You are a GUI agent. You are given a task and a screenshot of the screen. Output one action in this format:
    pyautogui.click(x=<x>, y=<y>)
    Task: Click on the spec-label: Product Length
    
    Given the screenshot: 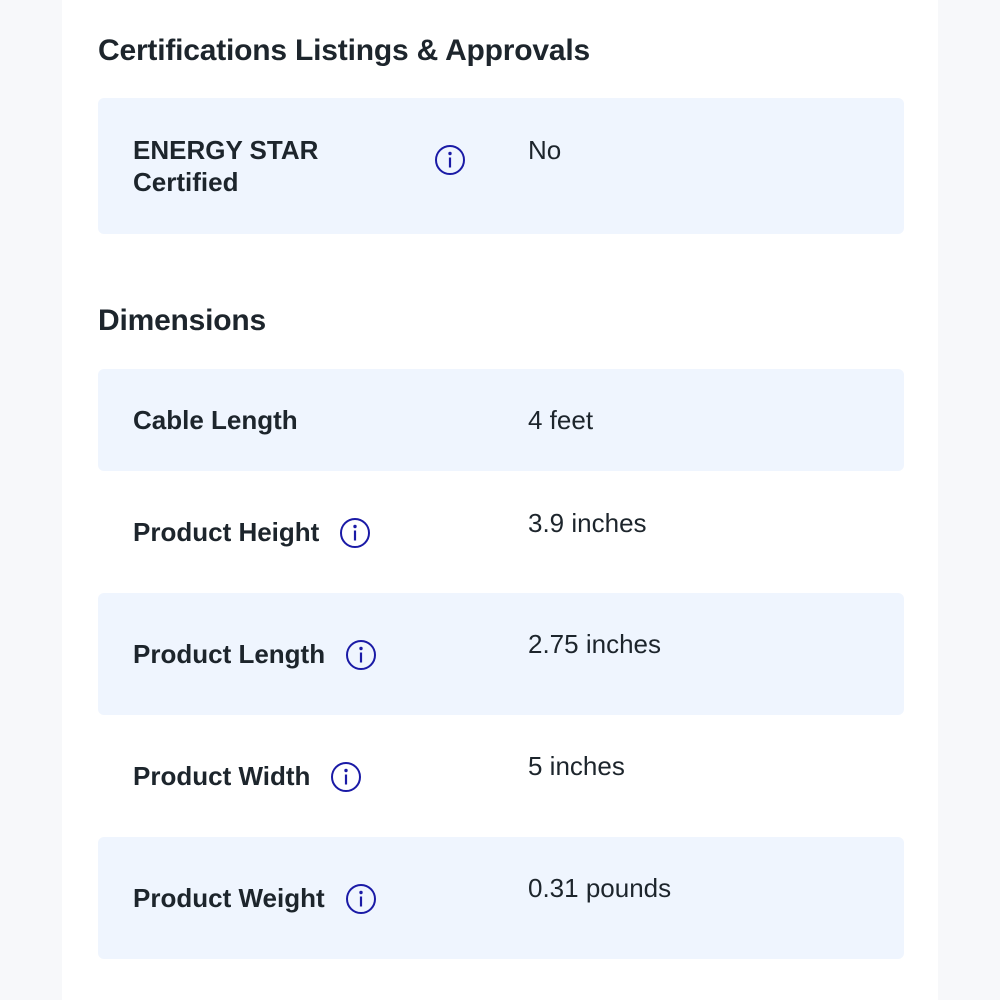 What is the action you would take?
    pyautogui.click(x=229, y=654)
    